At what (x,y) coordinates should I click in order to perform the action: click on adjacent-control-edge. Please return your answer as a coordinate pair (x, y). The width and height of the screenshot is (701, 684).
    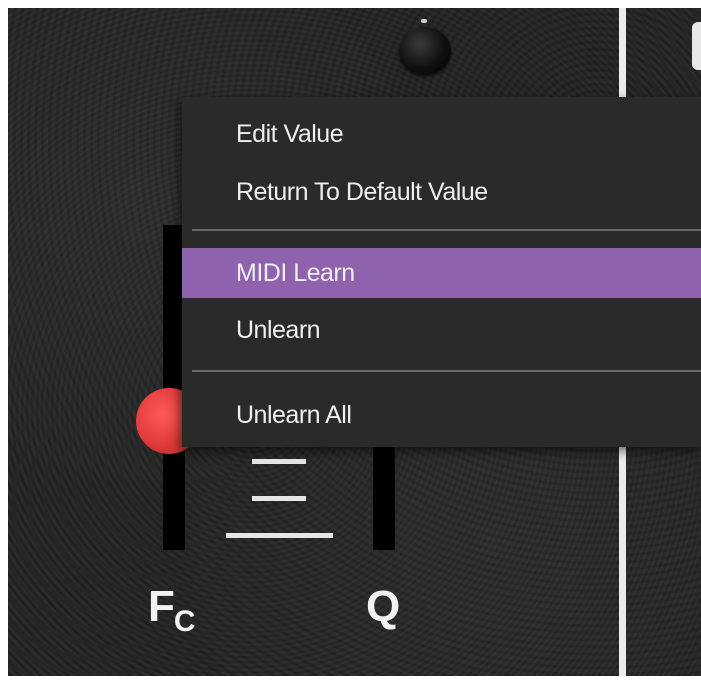
    Looking at the image, I should click on (696, 46).